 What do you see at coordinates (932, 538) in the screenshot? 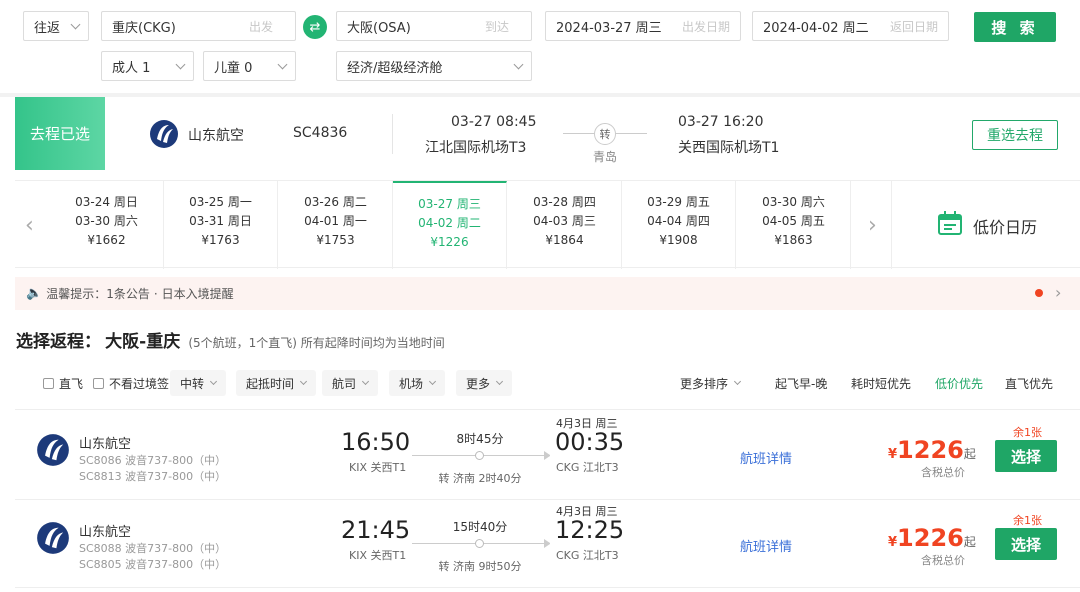
I see `flight-price: ¥1226起` at bounding box center [932, 538].